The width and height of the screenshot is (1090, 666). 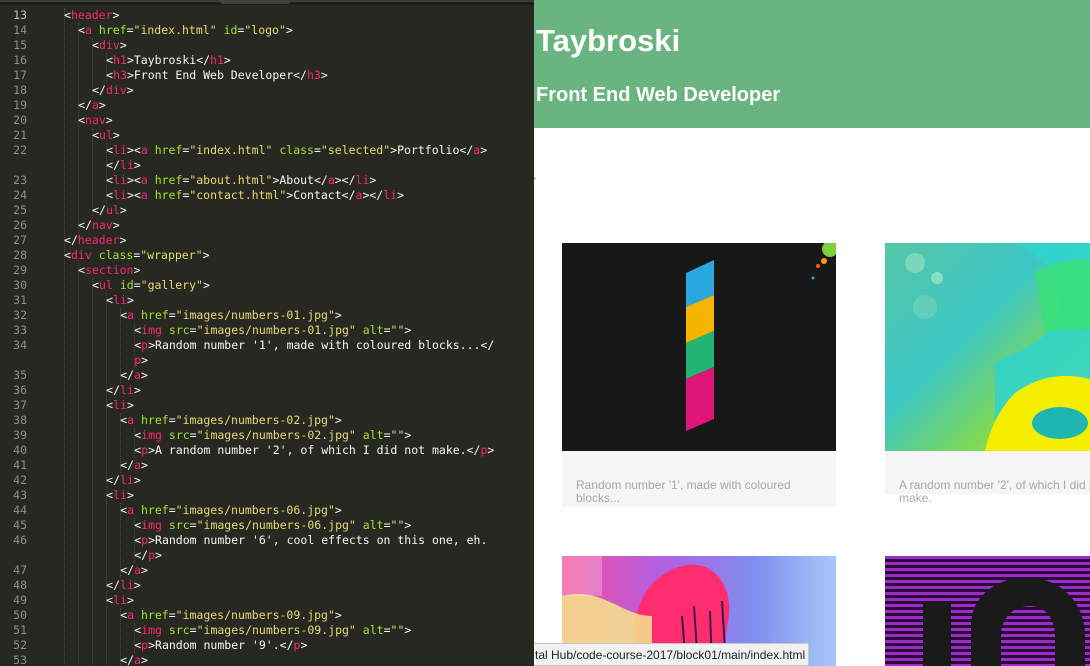 I want to click on code-line: <section>, so click(x=109, y=270).